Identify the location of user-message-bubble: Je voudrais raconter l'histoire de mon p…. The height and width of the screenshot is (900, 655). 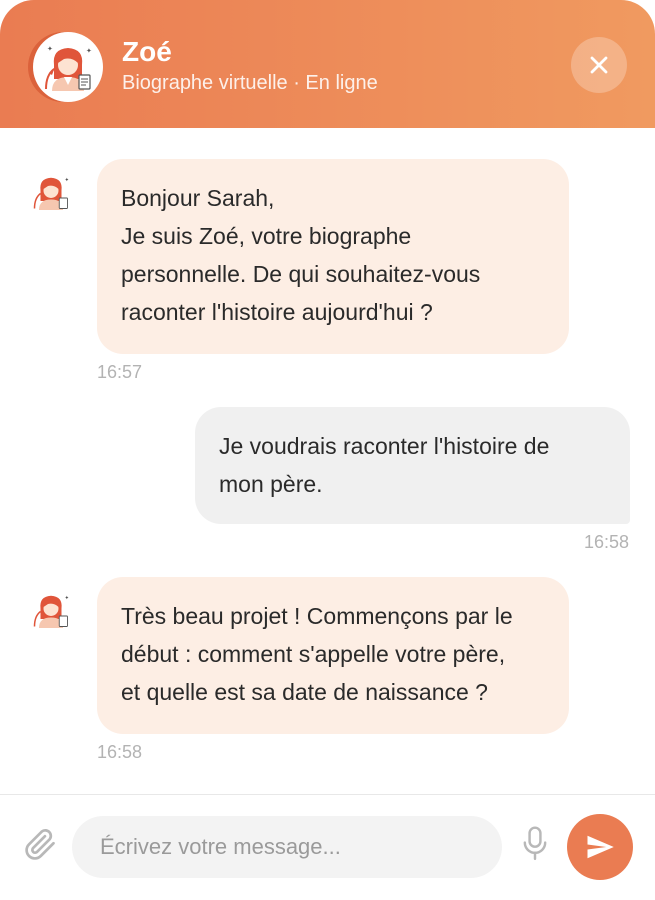
(412, 465).